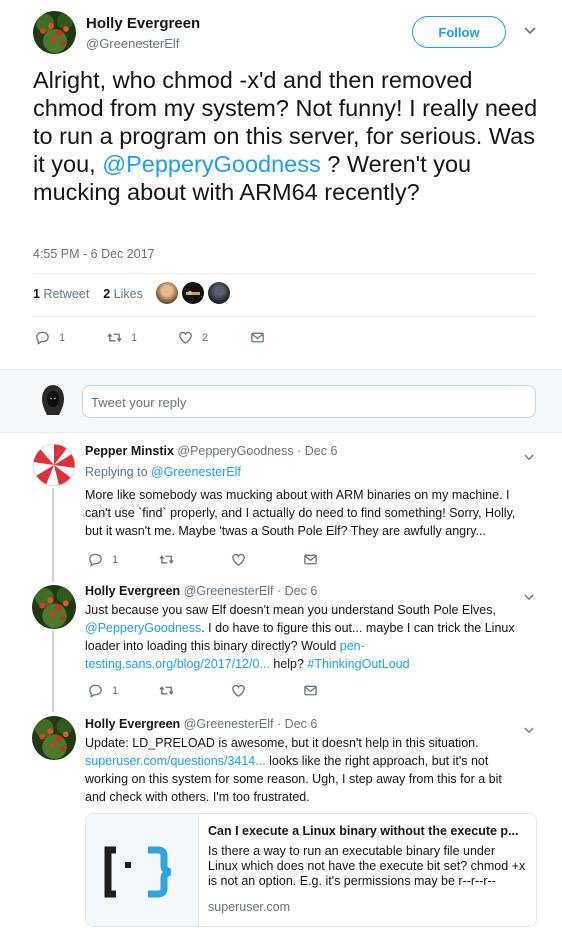 Image resolution: width=562 pixels, height=940 pixels. What do you see at coordinates (94, 254) in the screenshot?
I see `tweet-timestamp: 4:55 PM - 6 Dec 2017` at bounding box center [94, 254].